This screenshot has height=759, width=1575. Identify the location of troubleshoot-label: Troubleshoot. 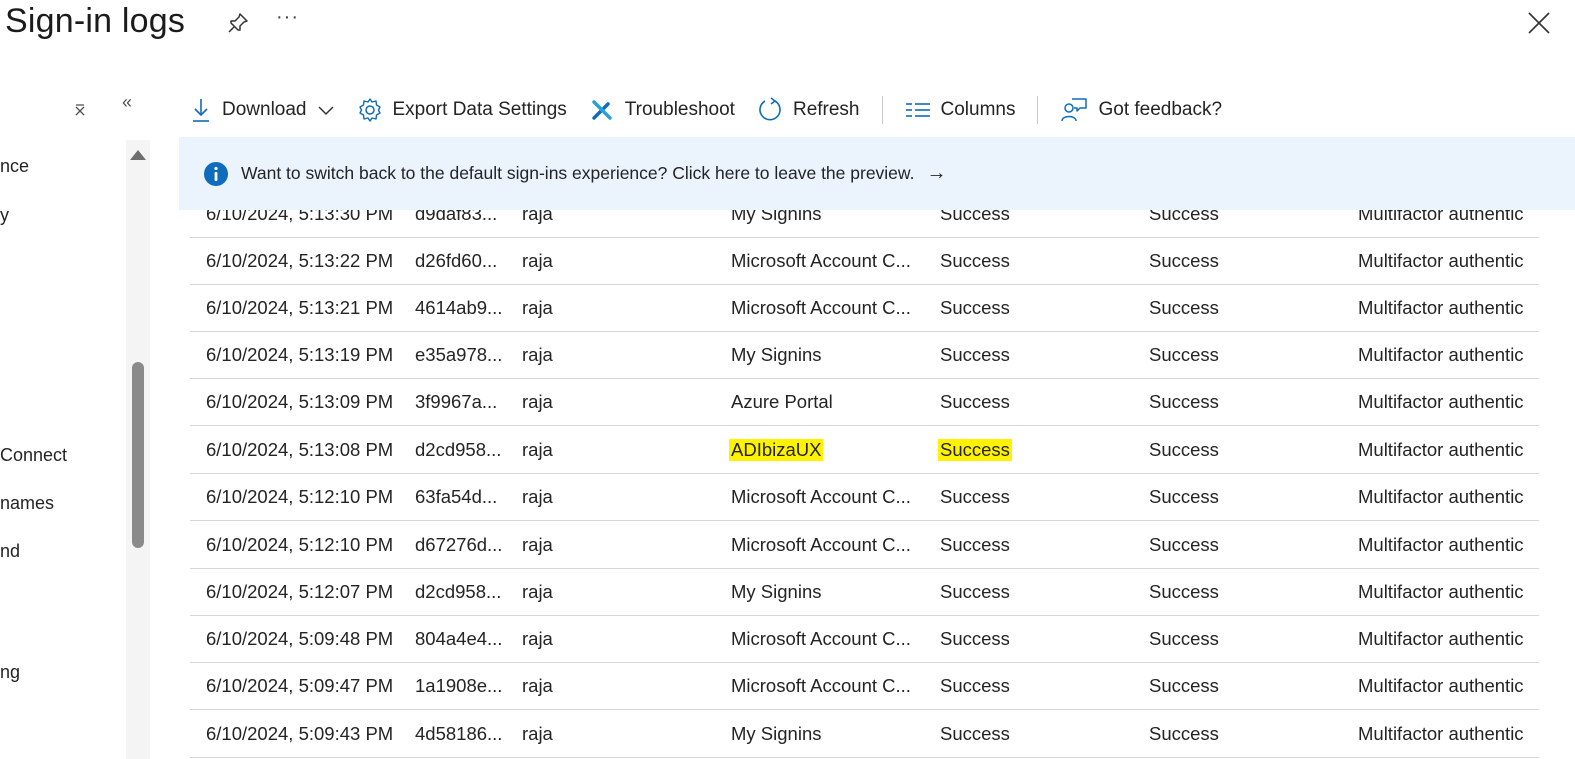
(679, 109).